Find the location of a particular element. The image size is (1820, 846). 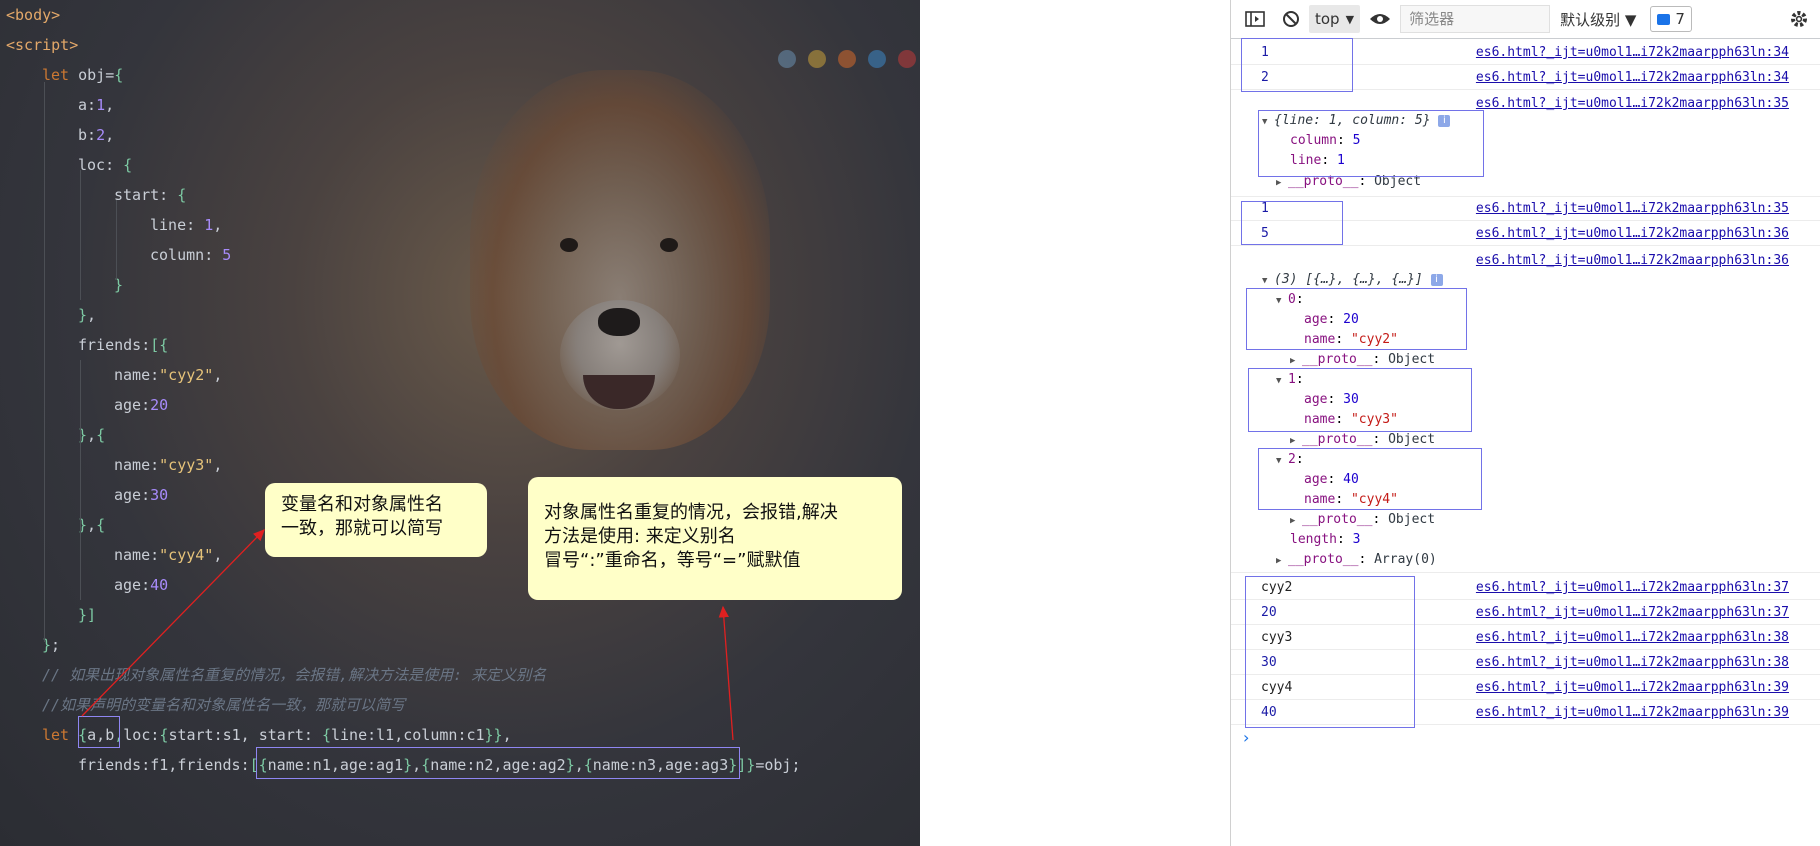

context-select: top ▼ is located at coordinates (1335, 19).